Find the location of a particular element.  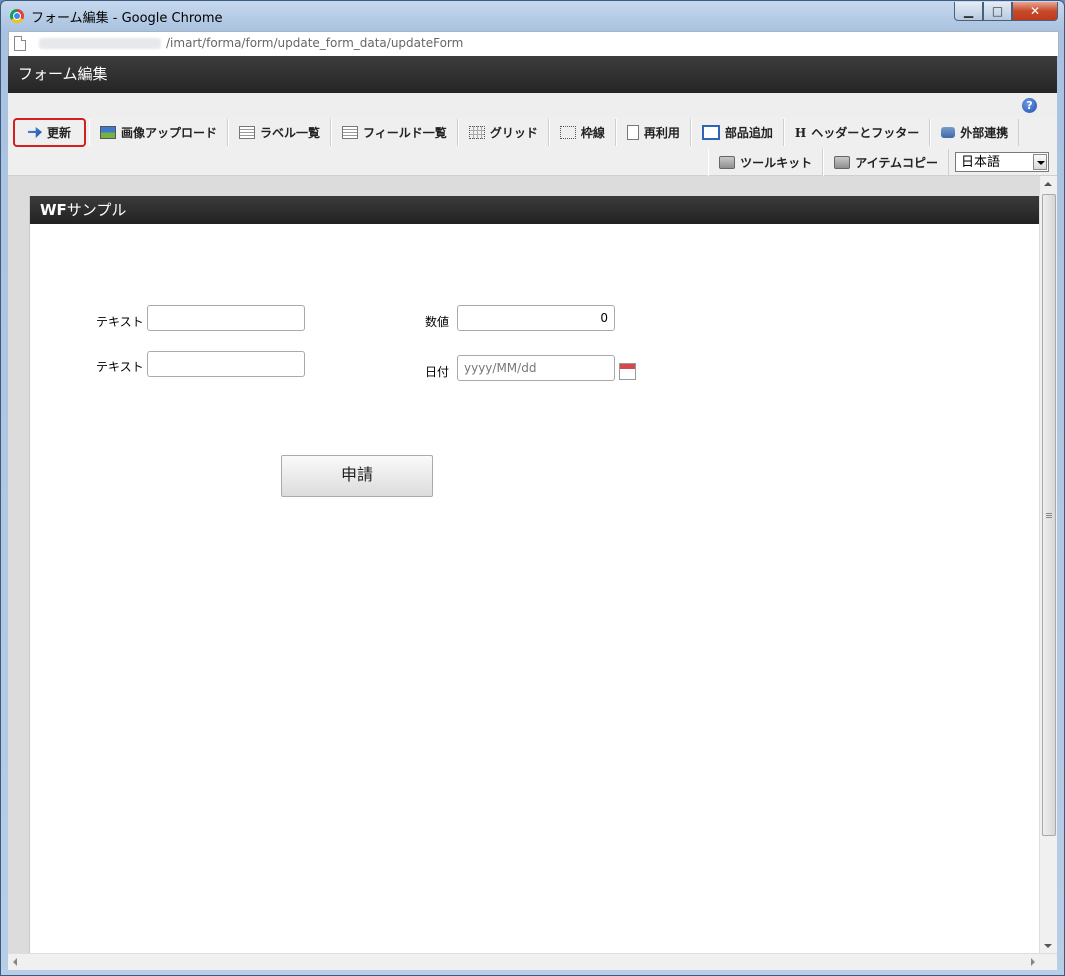

grid-button-label: グリッド is located at coordinates (513, 133).